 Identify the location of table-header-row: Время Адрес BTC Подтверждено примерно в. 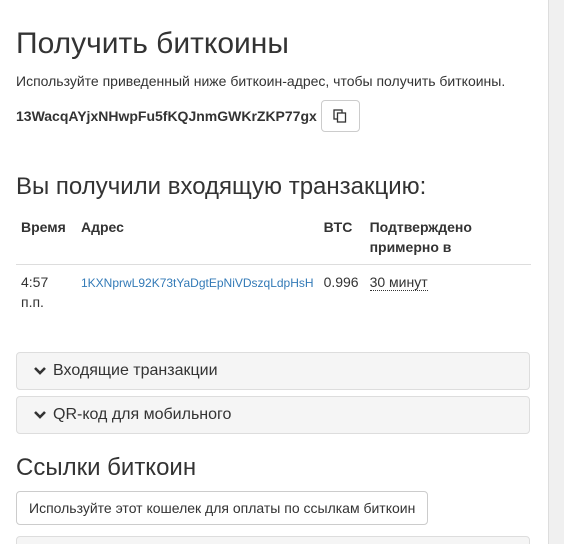
(273, 237).